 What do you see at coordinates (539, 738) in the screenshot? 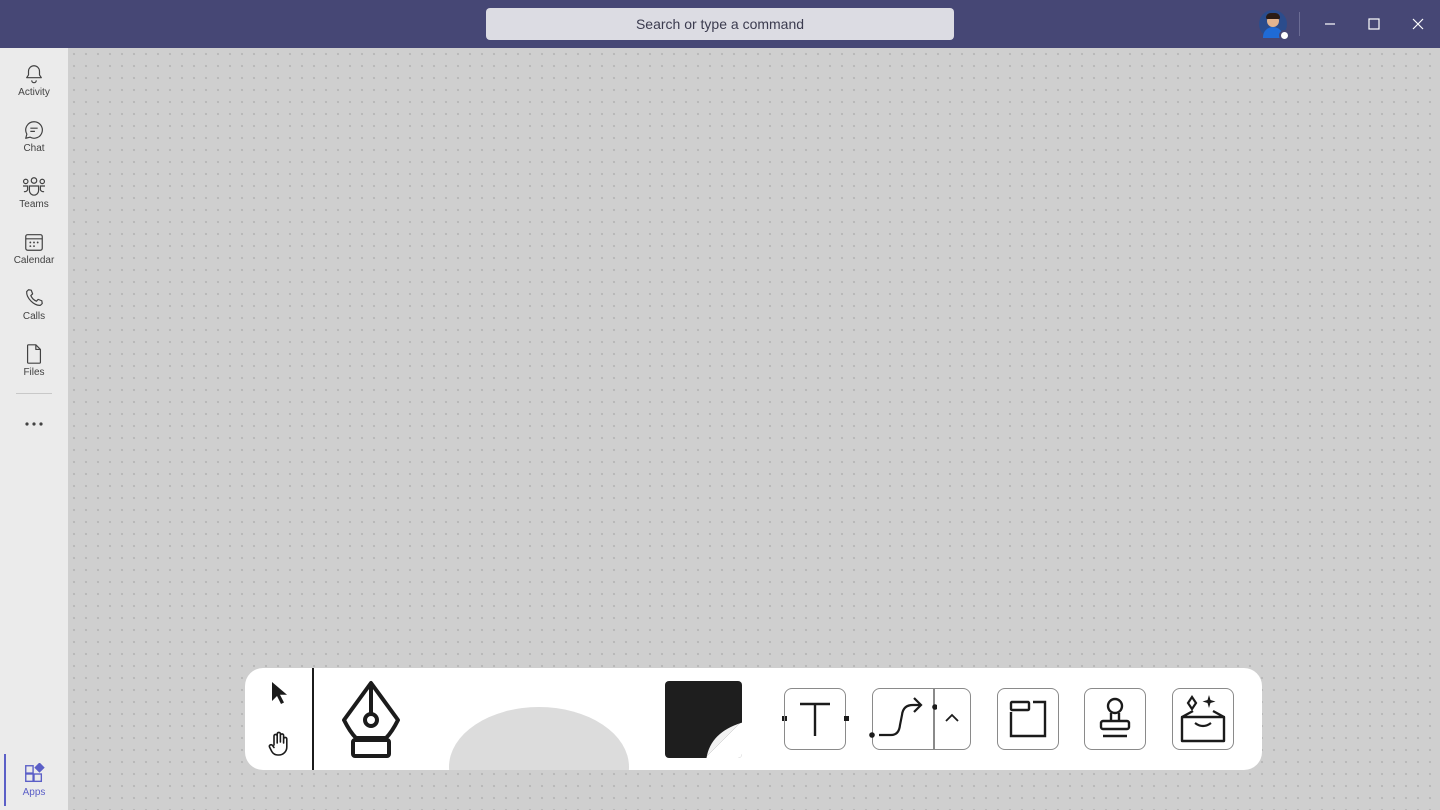
I see `shape-tool-button` at bounding box center [539, 738].